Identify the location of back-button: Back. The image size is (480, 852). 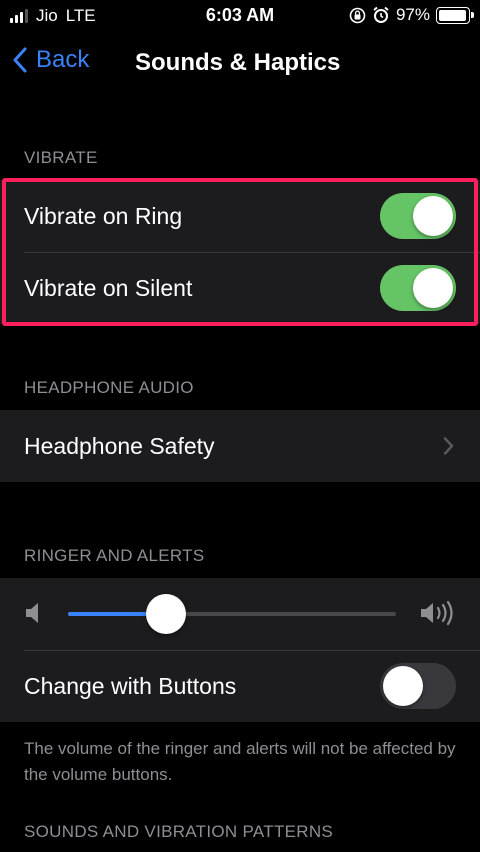
(50, 60).